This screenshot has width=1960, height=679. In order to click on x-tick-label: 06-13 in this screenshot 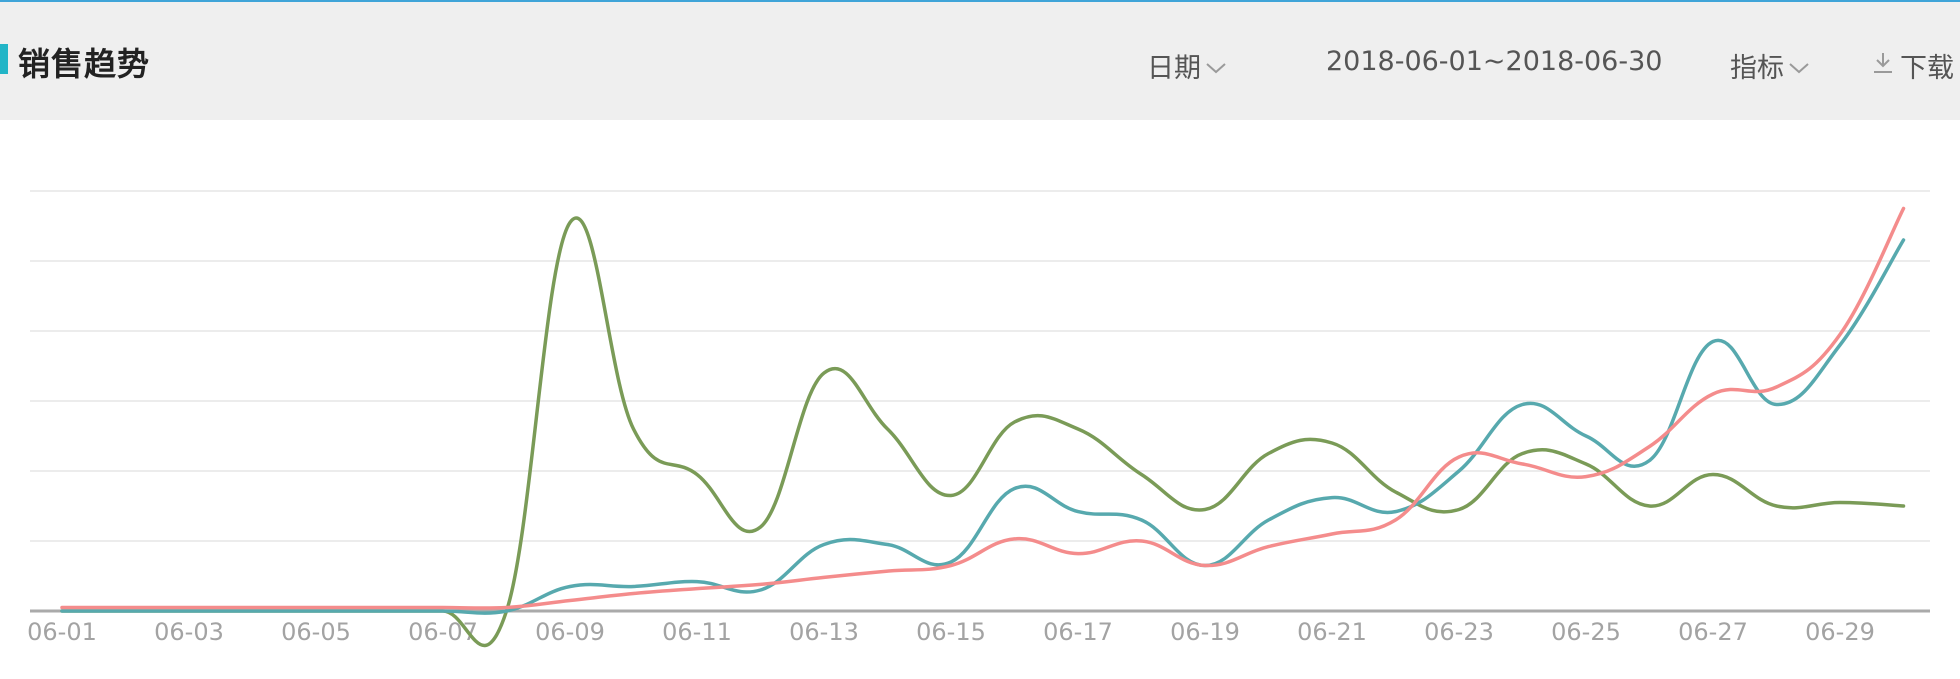, I will do `click(824, 632)`.